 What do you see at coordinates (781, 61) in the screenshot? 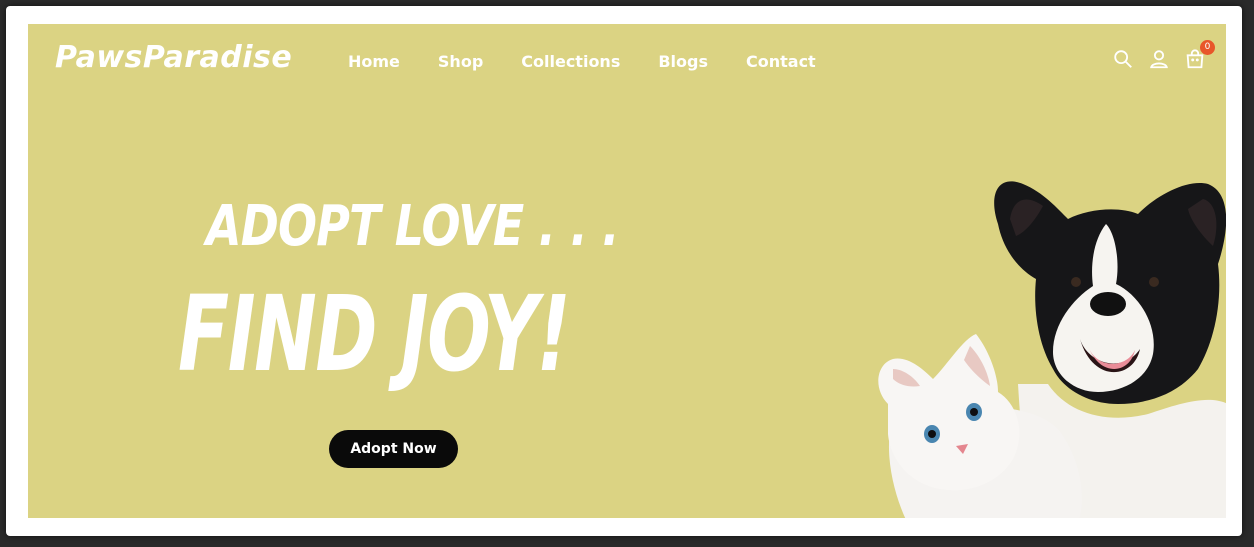
I see `nav-contact: Contact` at bounding box center [781, 61].